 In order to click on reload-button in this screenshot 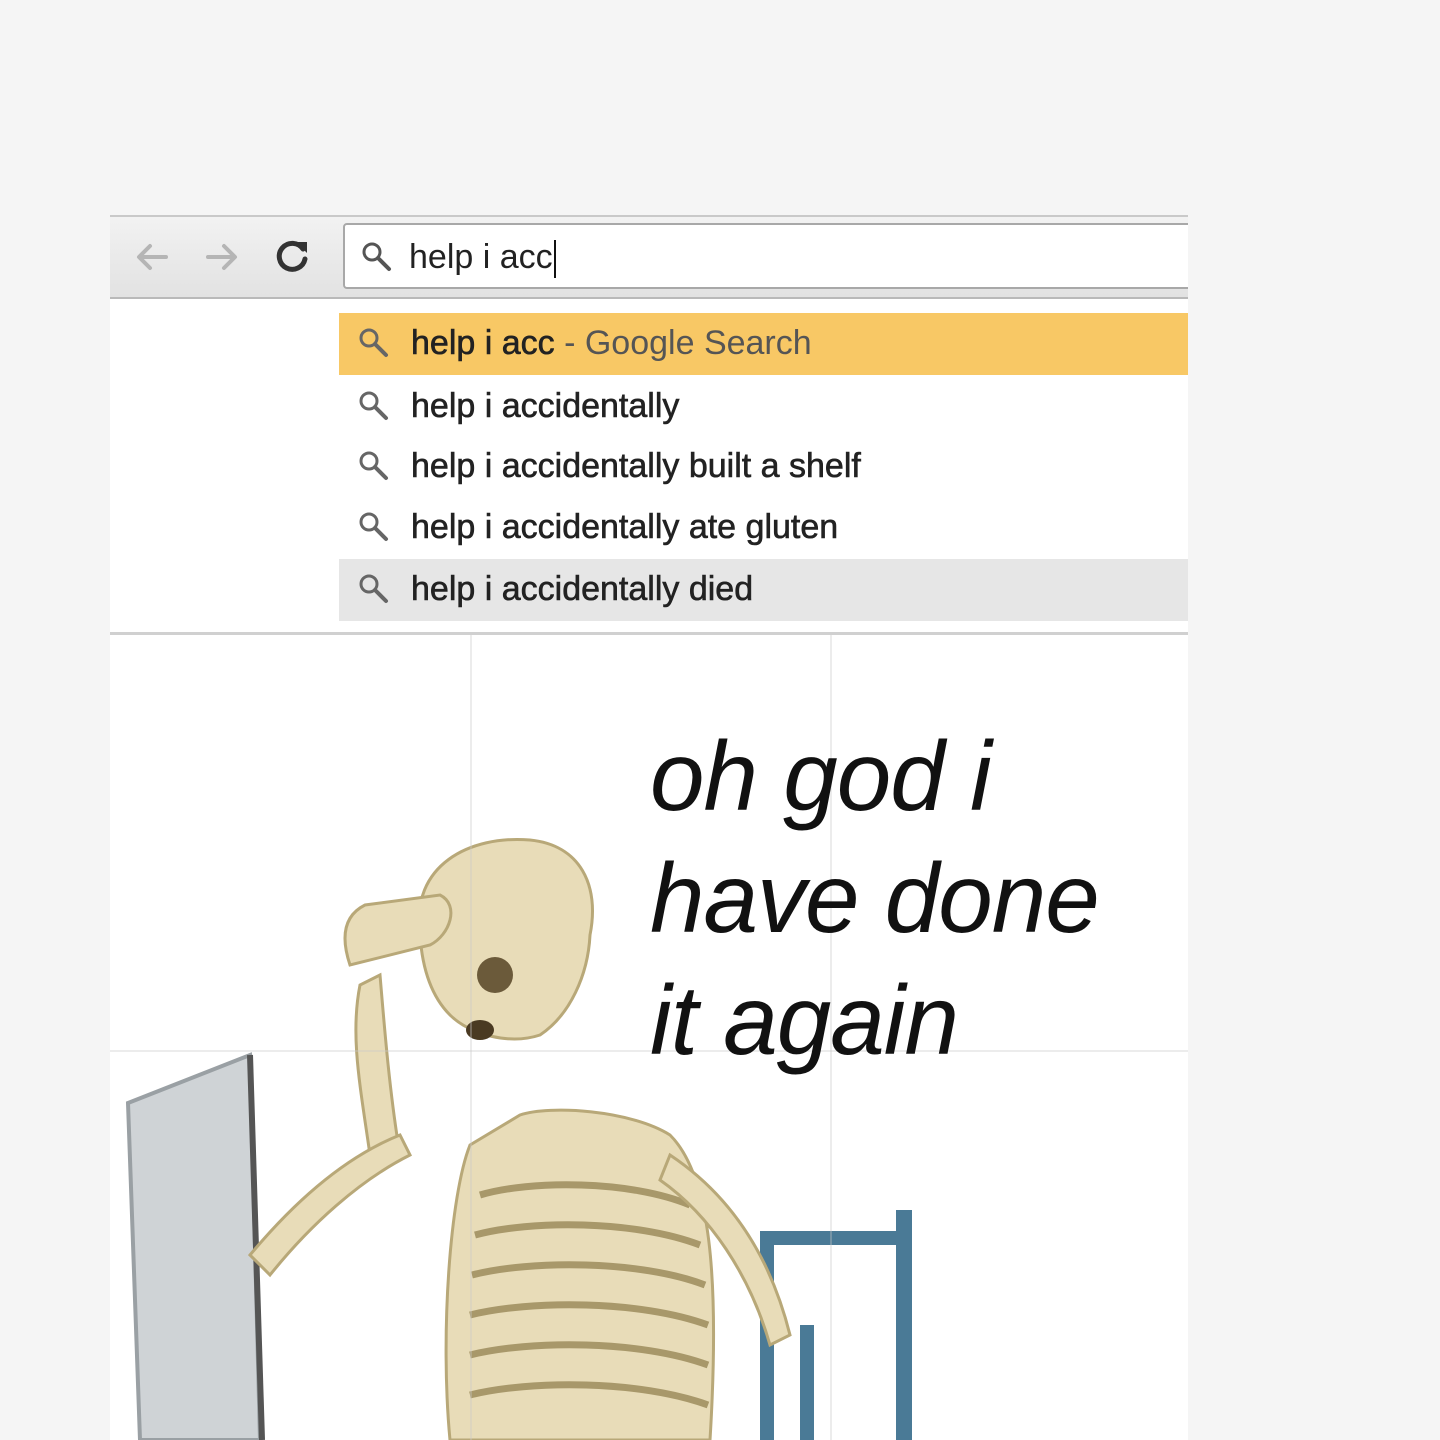, I will do `click(292, 257)`.